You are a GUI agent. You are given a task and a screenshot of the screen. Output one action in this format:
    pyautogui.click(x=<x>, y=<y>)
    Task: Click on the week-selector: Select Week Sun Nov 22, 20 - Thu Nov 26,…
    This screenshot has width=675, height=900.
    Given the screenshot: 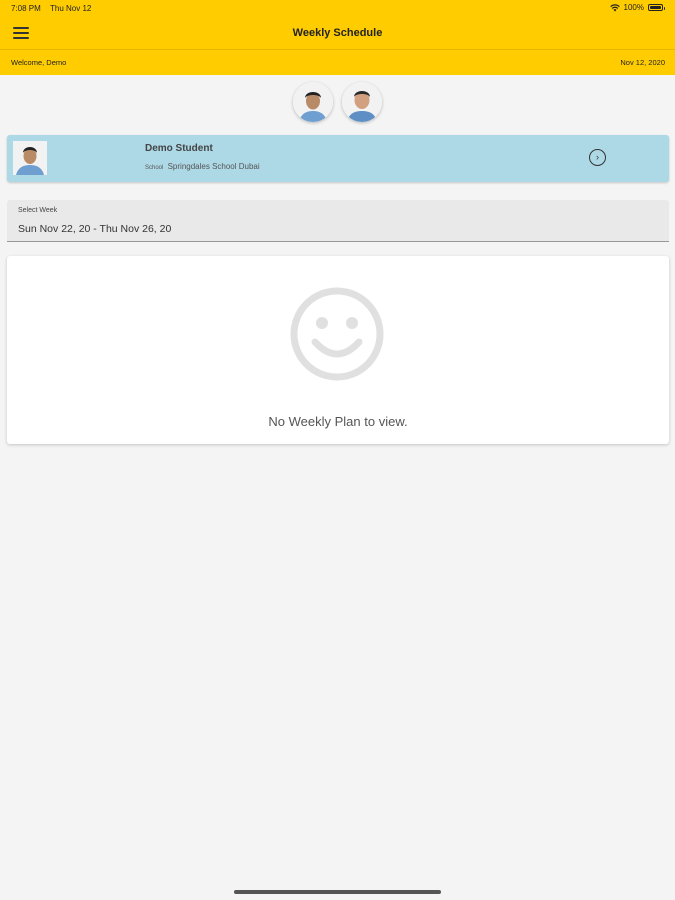 What is the action you would take?
    pyautogui.click(x=338, y=221)
    